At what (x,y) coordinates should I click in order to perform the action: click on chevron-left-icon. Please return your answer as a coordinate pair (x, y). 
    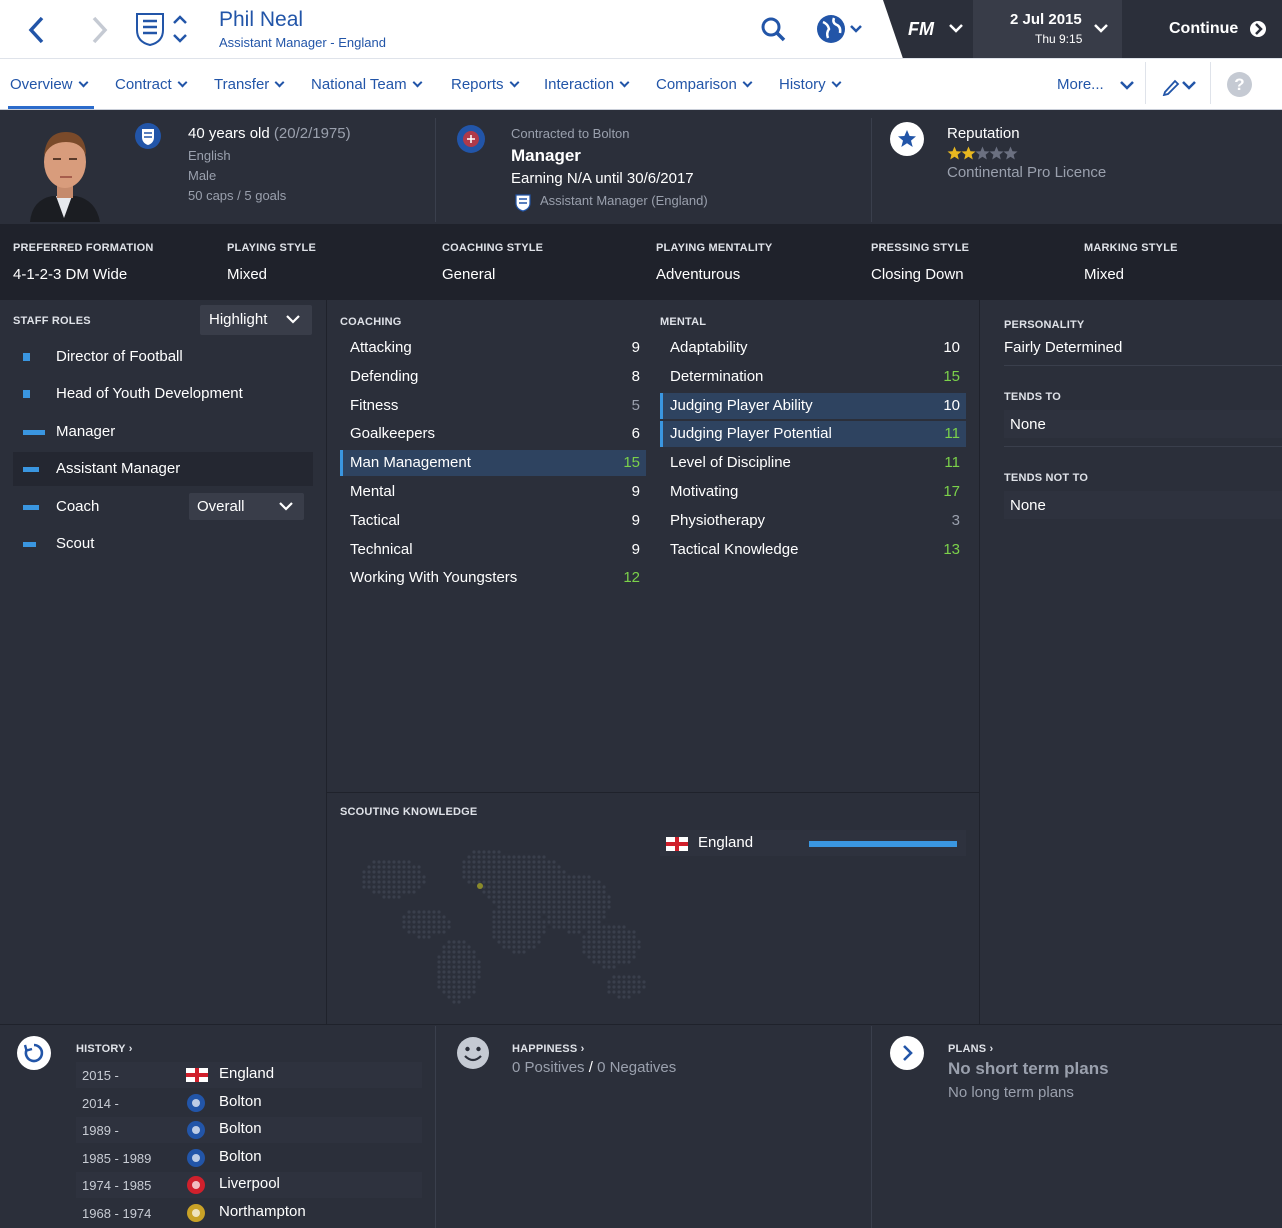
    Looking at the image, I should click on (36, 30).